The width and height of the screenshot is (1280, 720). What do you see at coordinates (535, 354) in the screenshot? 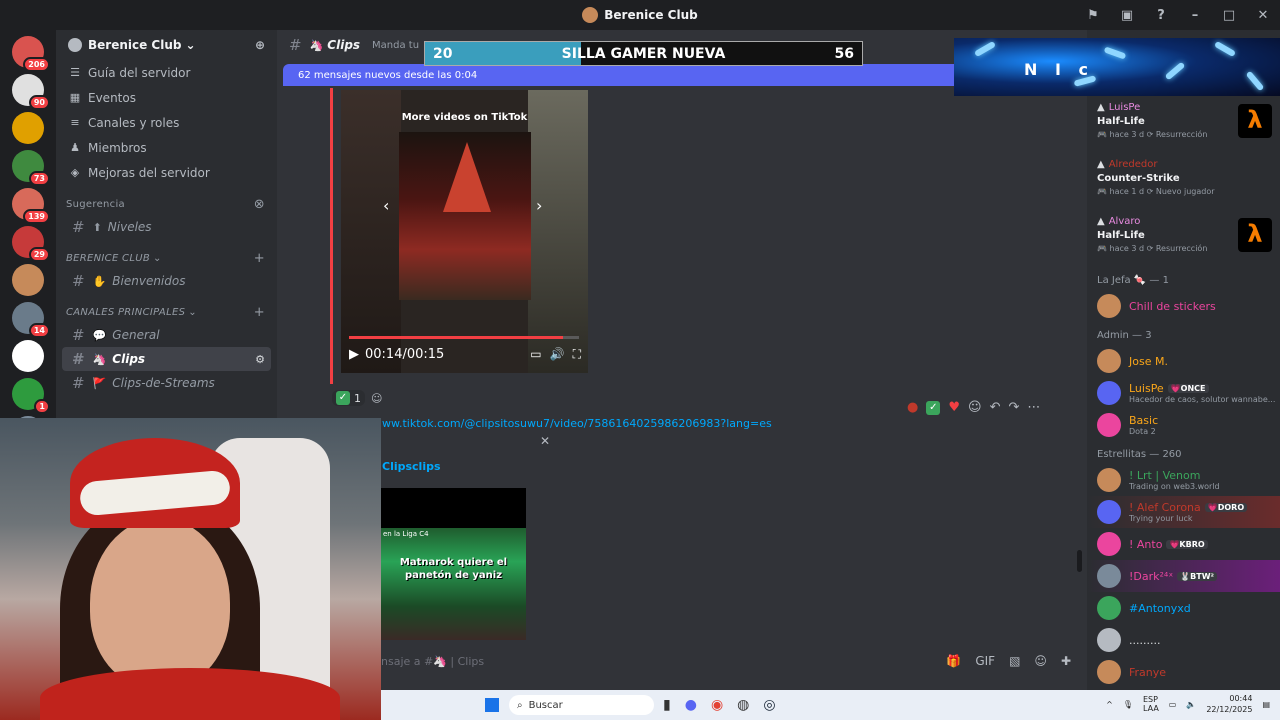
I see `captions-icon: ▭` at bounding box center [535, 354].